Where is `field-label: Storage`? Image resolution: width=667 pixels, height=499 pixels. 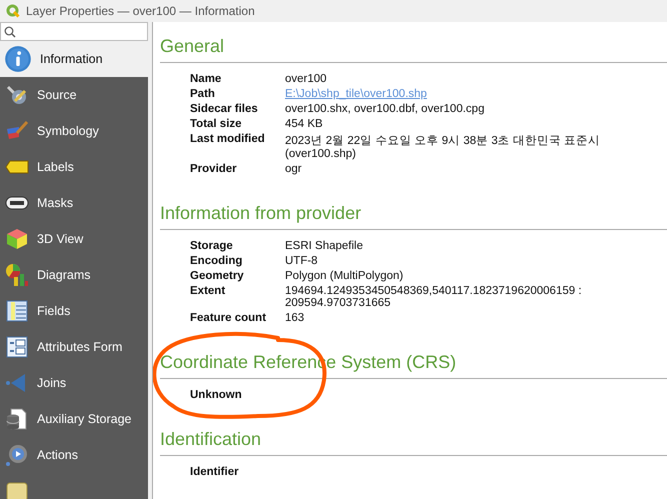
field-label: Storage is located at coordinates (212, 246).